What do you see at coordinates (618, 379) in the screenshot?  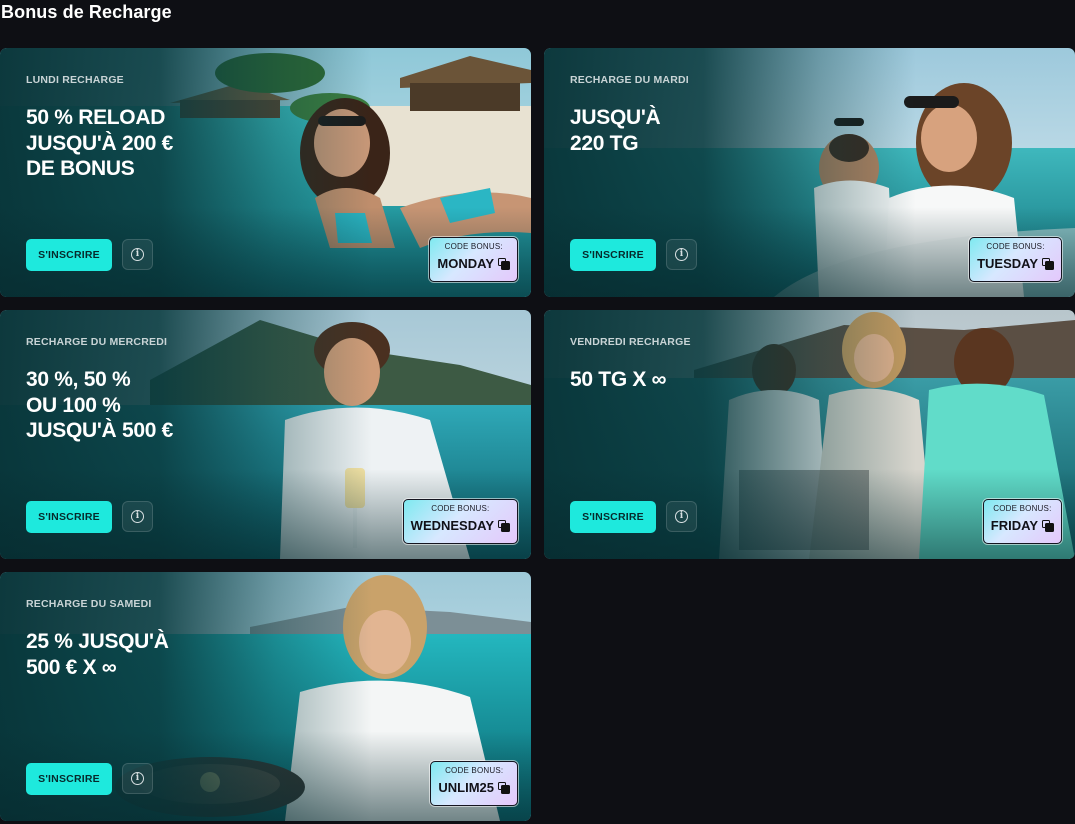 I see `card-headline: 50 TG X ∞` at bounding box center [618, 379].